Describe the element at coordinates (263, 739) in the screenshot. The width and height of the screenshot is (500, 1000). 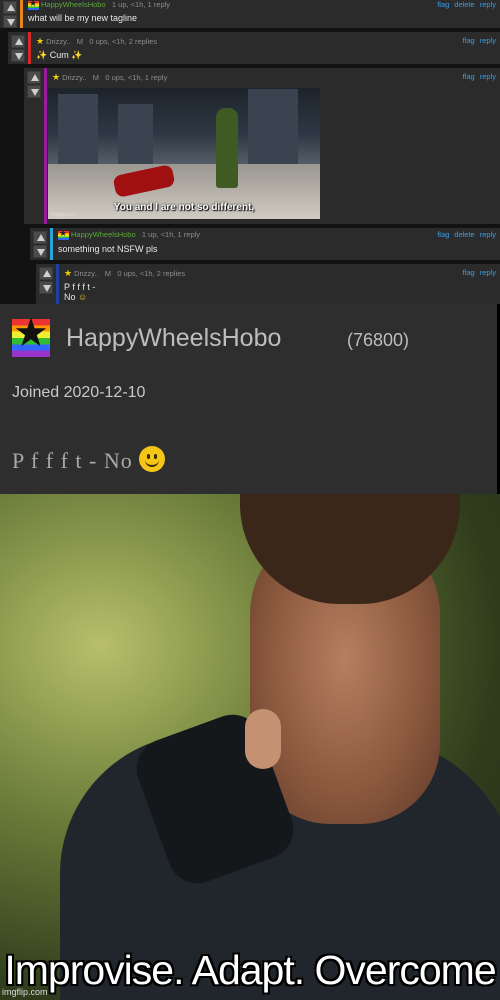
I see `finger-shape` at that location.